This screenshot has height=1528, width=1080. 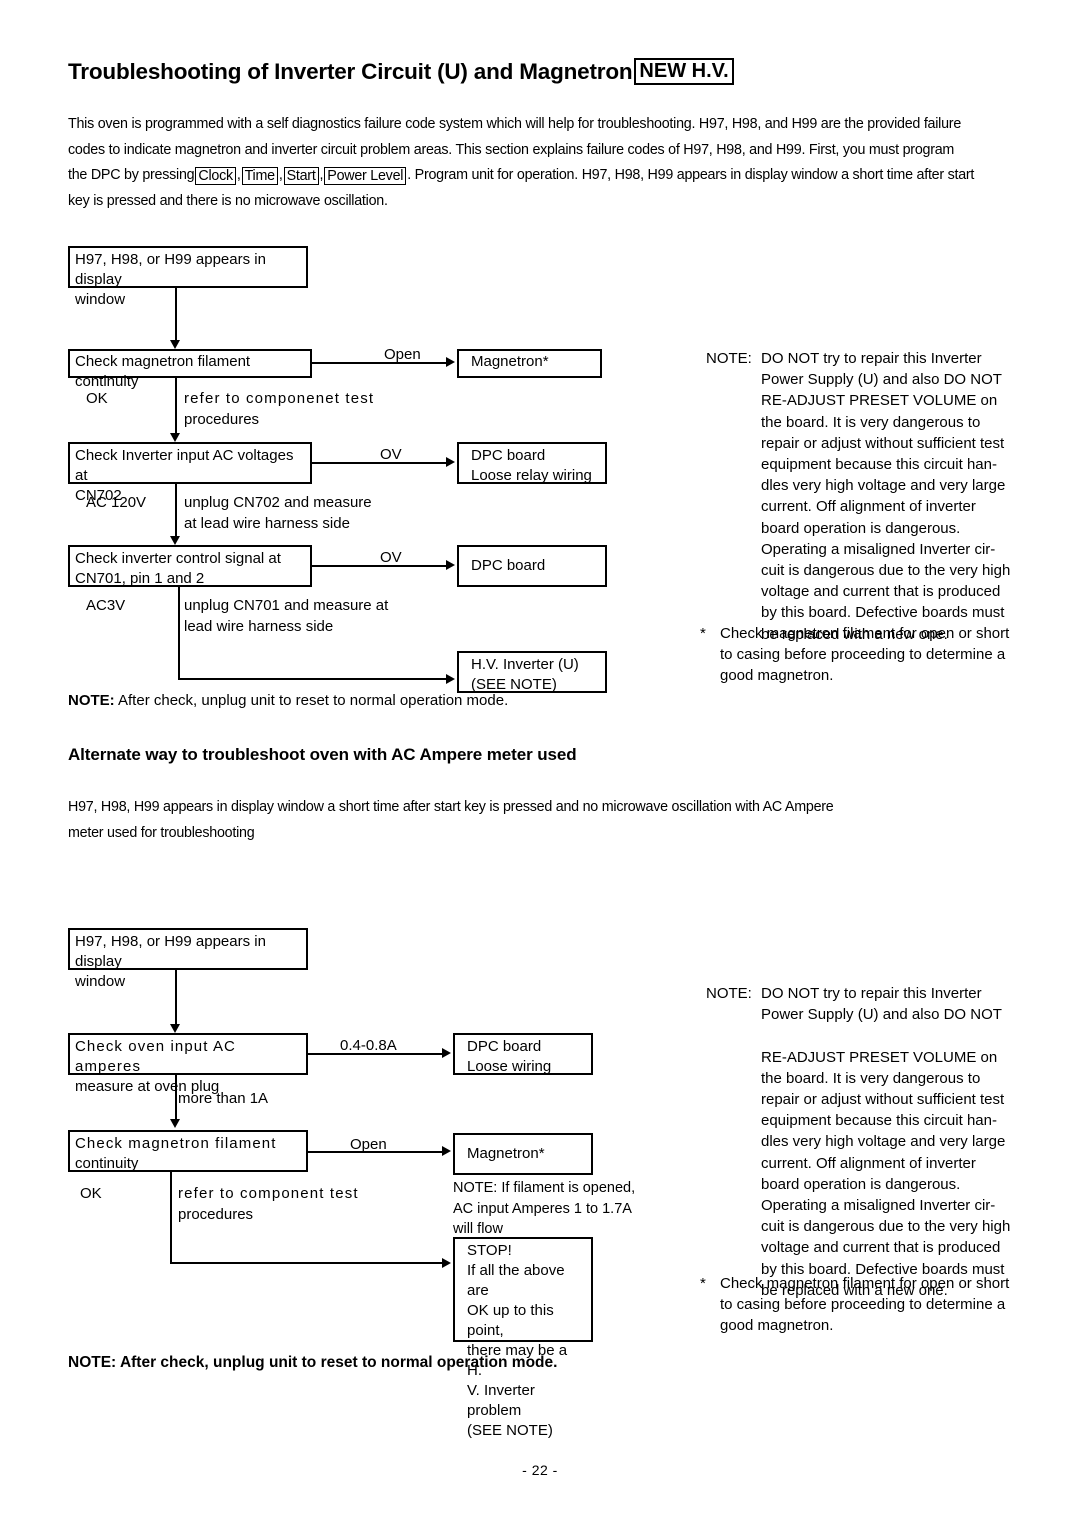 What do you see at coordinates (703, 1283) in the screenshot?
I see `star-note-2-marker: *` at bounding box center [703, 1283].